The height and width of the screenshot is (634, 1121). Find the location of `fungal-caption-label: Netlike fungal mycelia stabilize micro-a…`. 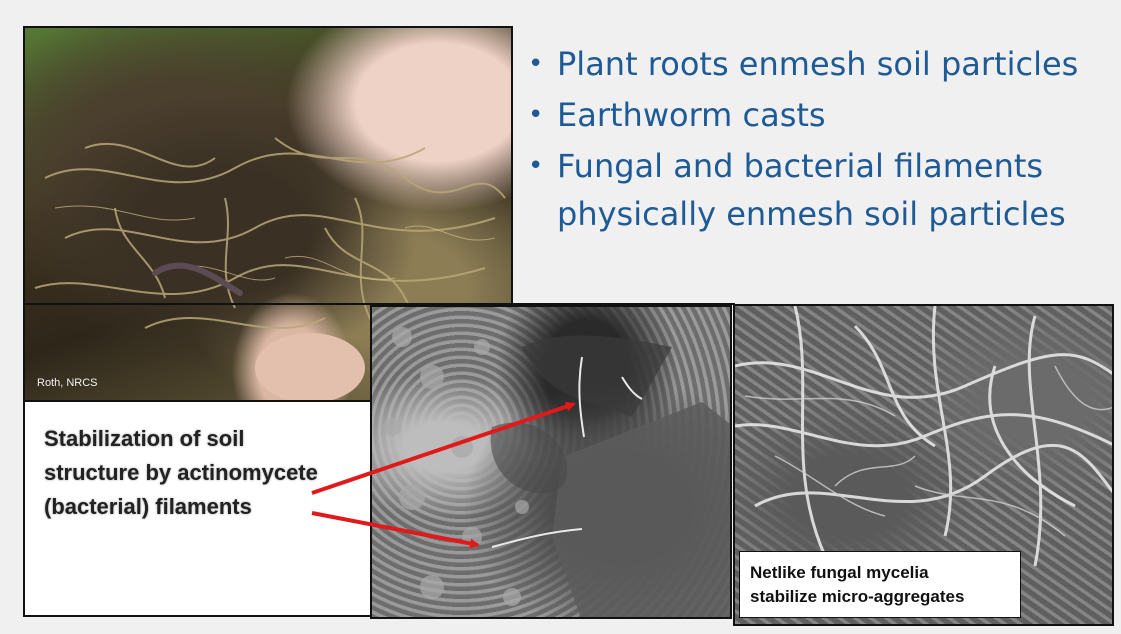

fungal-caption-label: Netlike fungal mycelia stabilize micro-a… is located at coordinates (880, 584).